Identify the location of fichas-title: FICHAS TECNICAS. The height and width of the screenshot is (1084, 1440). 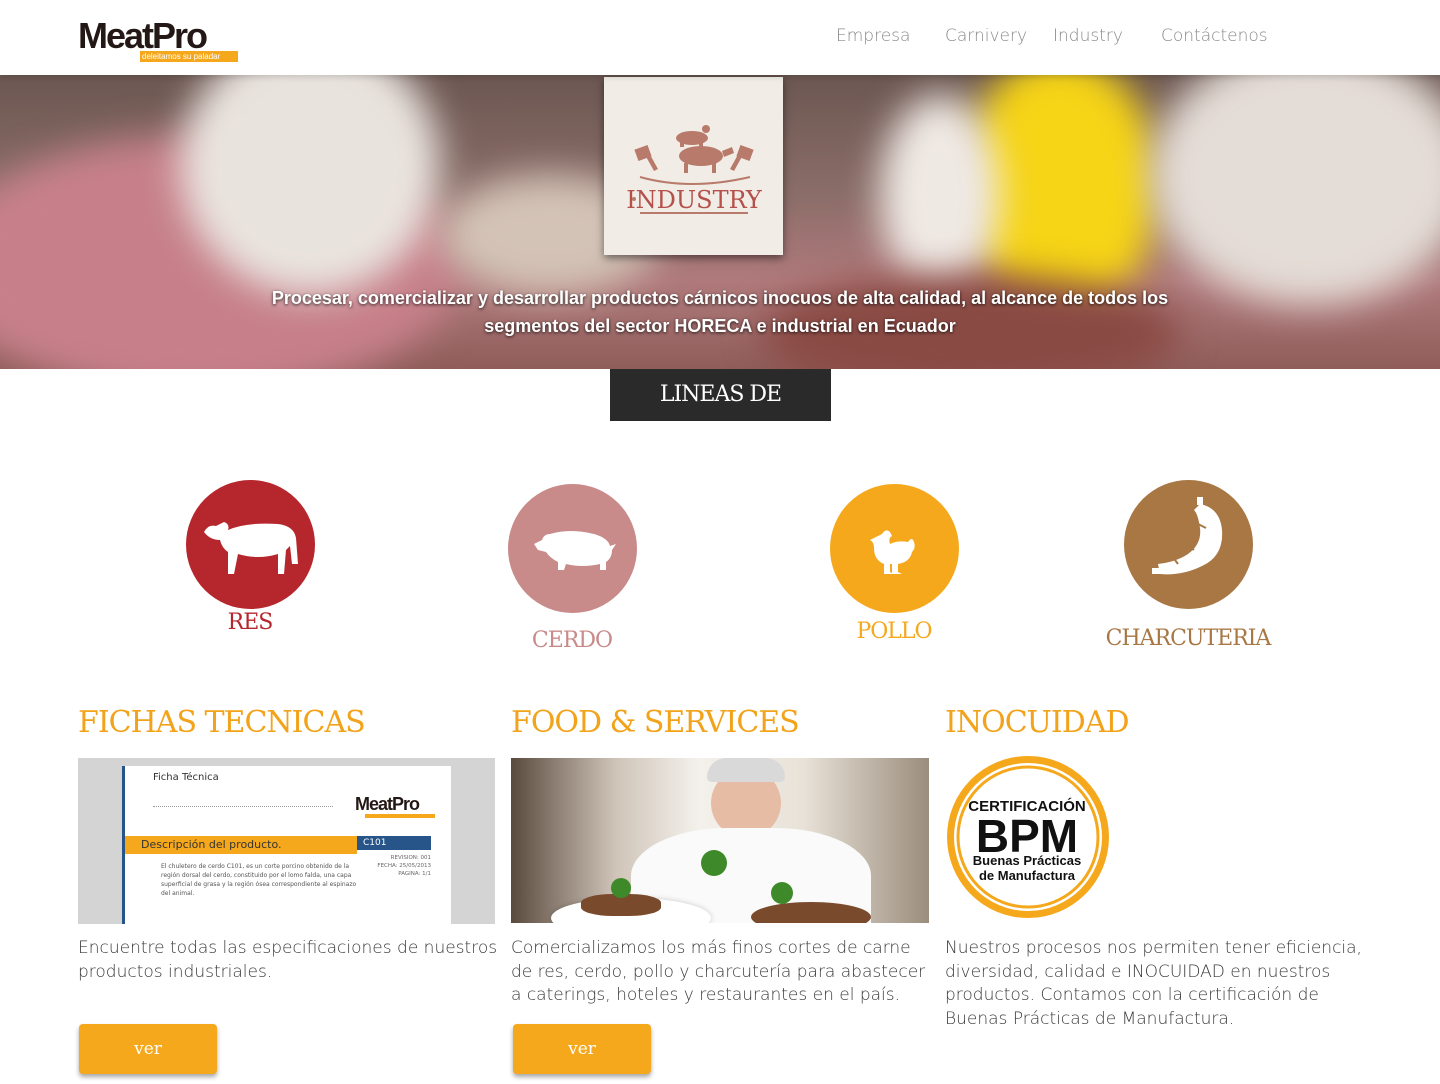
(222, 722).